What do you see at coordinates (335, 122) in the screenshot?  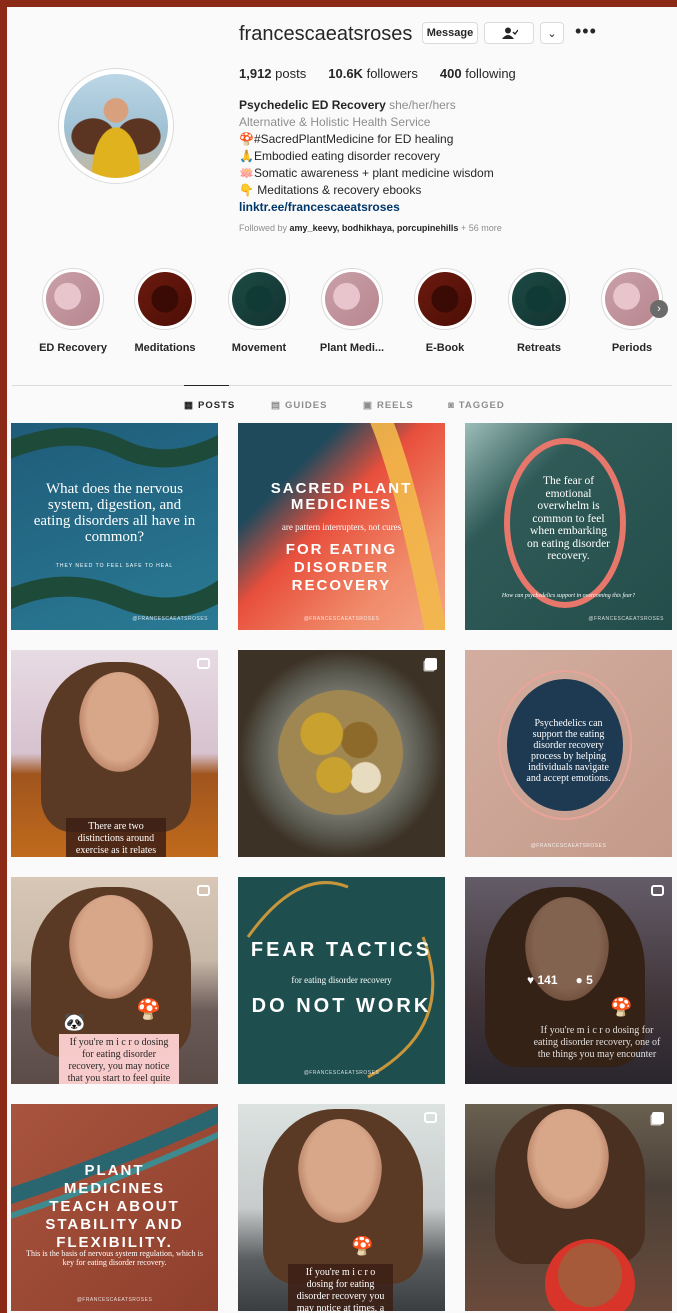 I see `category: Alternative & Holistic Health Service` at bounding box center [335, 122].